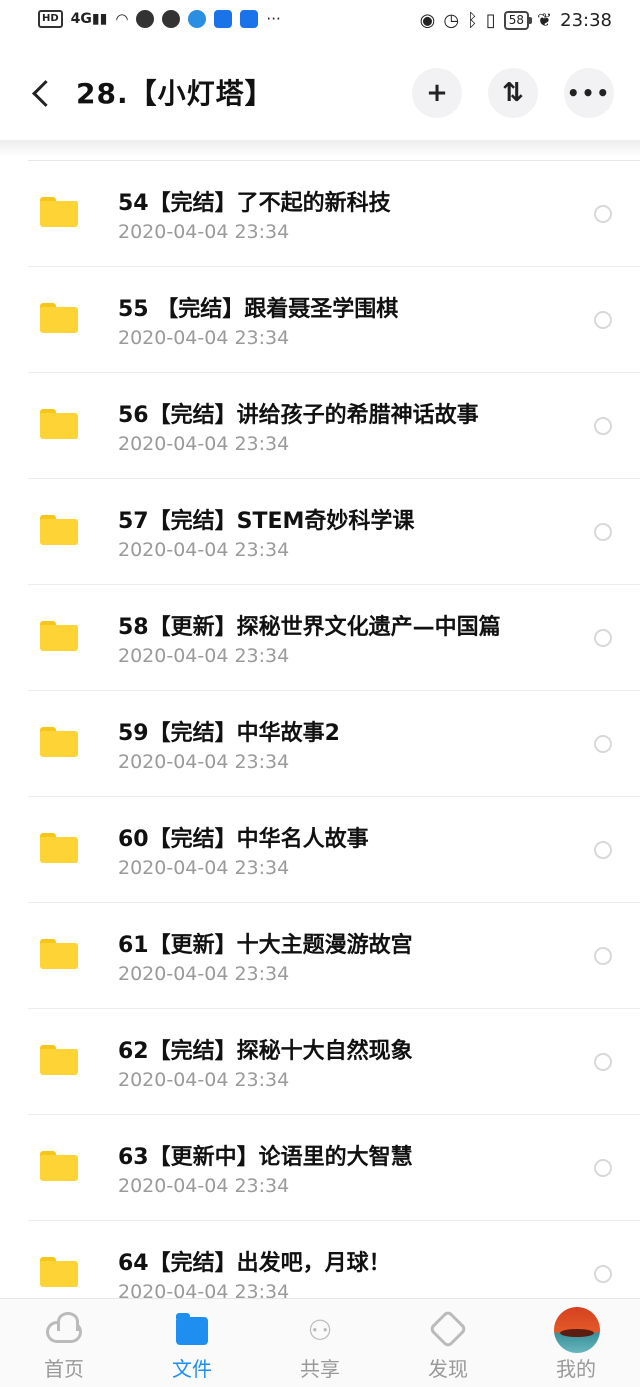 This screenshot has height=1387, width=640. Describe the element at coordinates (175, 93) in the screenshot. I see `page-title: 28.【小灯塔】` at that location.